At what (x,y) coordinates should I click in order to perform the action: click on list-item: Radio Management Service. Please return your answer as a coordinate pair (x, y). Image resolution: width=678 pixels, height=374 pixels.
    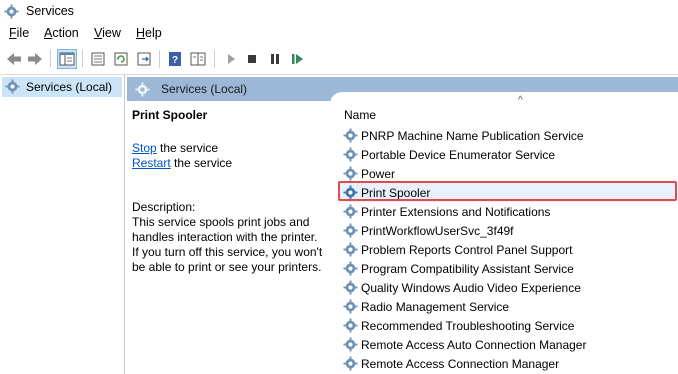
    Looking at the image, I should click on (508, 306).